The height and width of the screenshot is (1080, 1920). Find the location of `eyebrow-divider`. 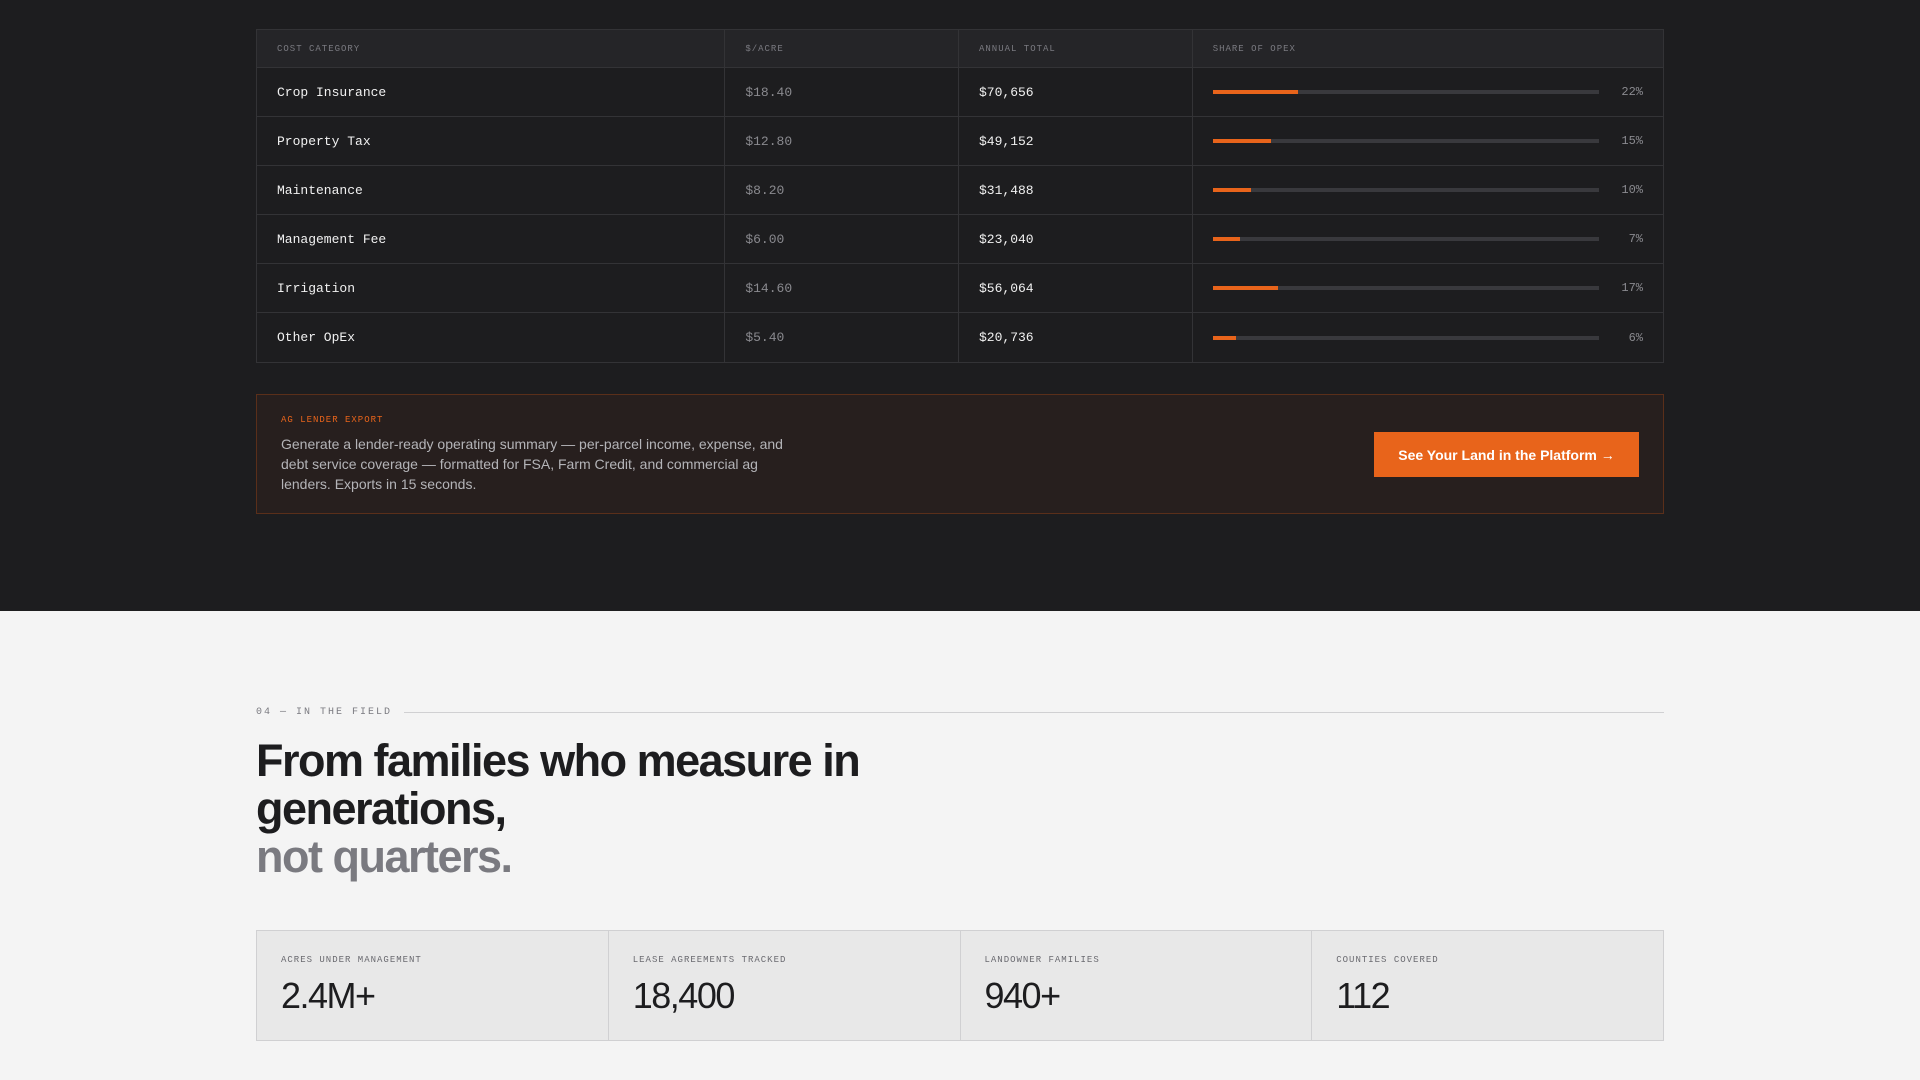

eyebrow-divider is located at coordinates (1034, 712).